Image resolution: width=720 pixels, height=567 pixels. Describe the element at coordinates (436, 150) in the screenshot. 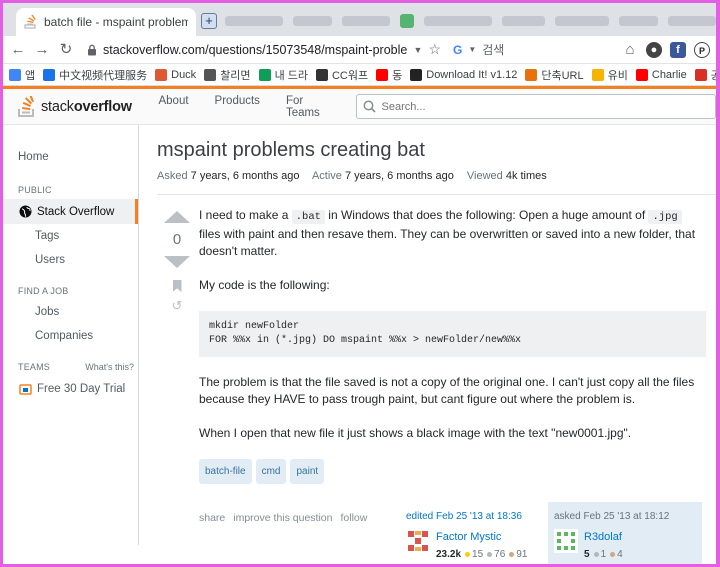

I see `question-title: mspaint problems creating bat` at that location.